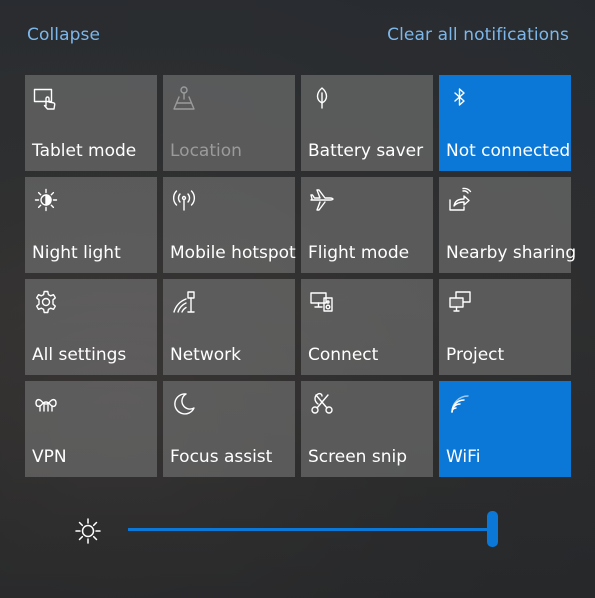  Describe the element at coordinates (343, 355) in the screenshot. I see `tile-label: Connect` at that location.